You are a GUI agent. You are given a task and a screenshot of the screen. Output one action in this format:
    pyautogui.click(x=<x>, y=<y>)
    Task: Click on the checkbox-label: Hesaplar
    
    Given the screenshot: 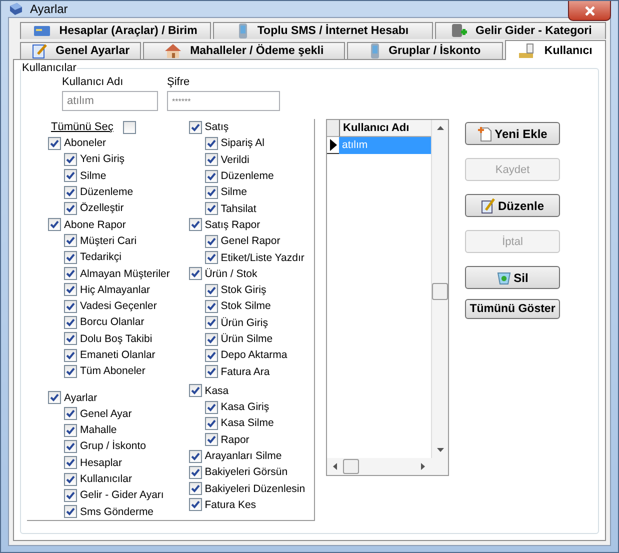 What is the action you would take?
    pyautogui.click(x=101, y=462)
    